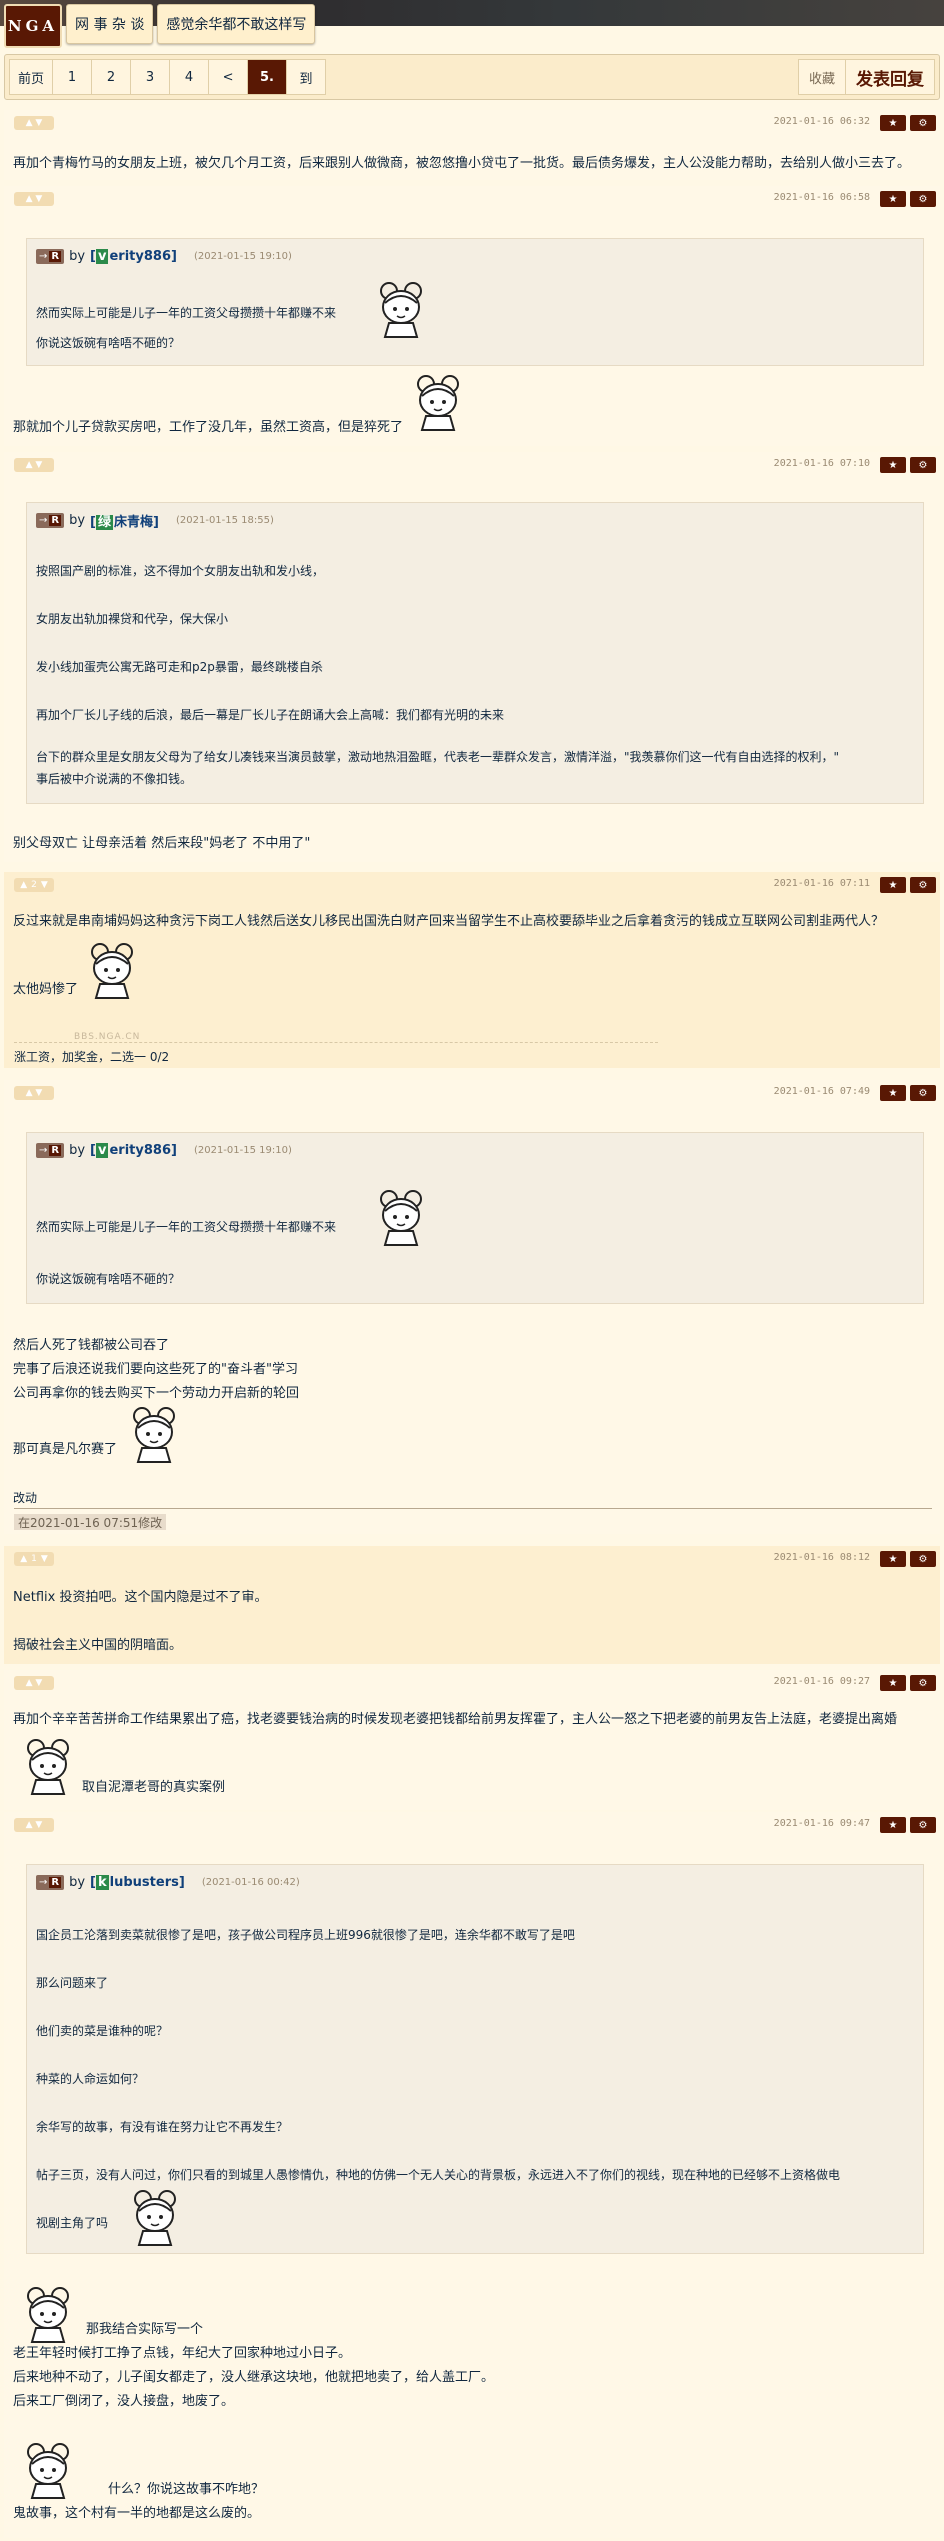 The height and width of the screenshot is (2541, 944). I want to click on breadcrumb: NGA 网 事 杂 谈 感觉余华都不敢这样写, so click(160, 26).